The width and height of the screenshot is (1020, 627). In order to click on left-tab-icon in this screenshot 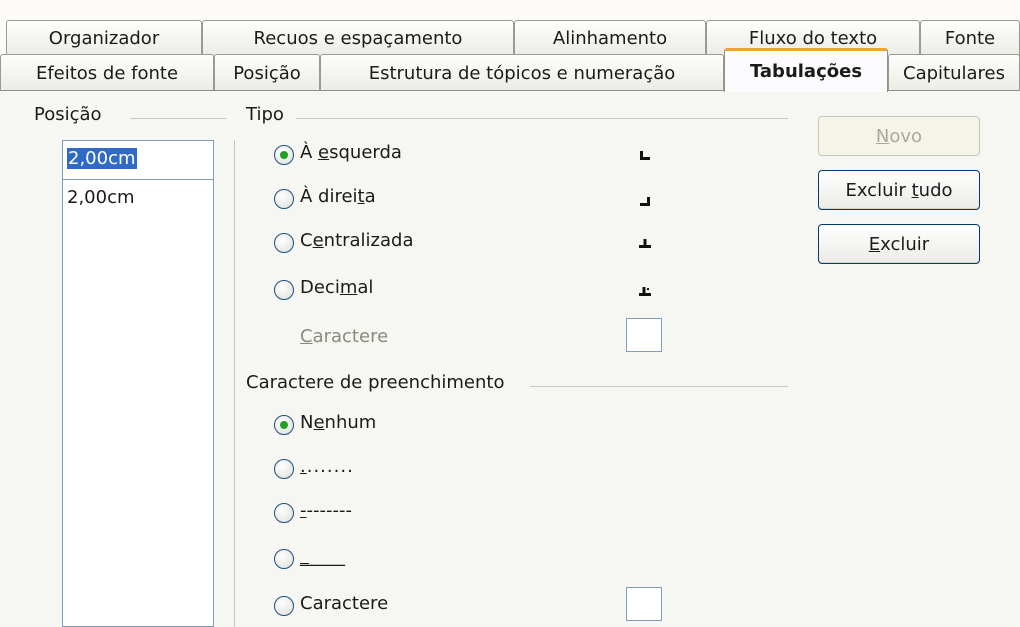, I will do `click(645, 155)`.